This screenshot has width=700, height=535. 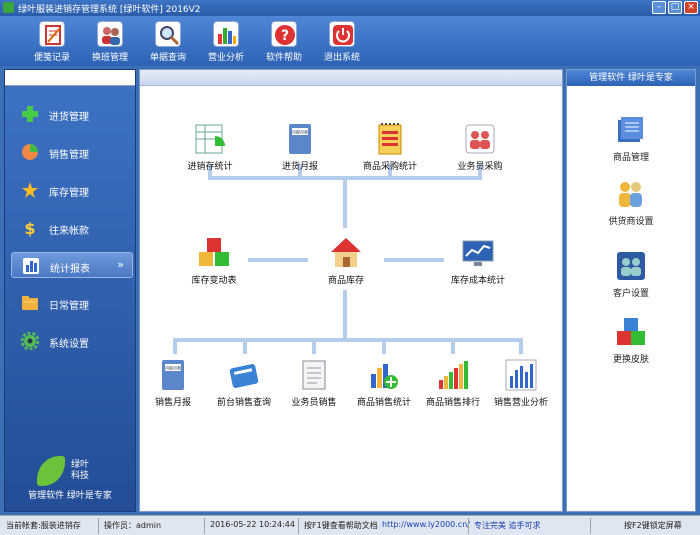 What do you see at coordinates (226, 34) in the screenshot?
I see `bar-chart-icon` at bounding box center [226, 34].